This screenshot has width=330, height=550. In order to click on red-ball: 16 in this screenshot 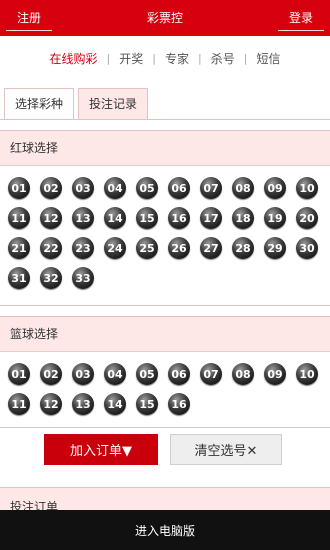, I will do `click(179, 218)`.